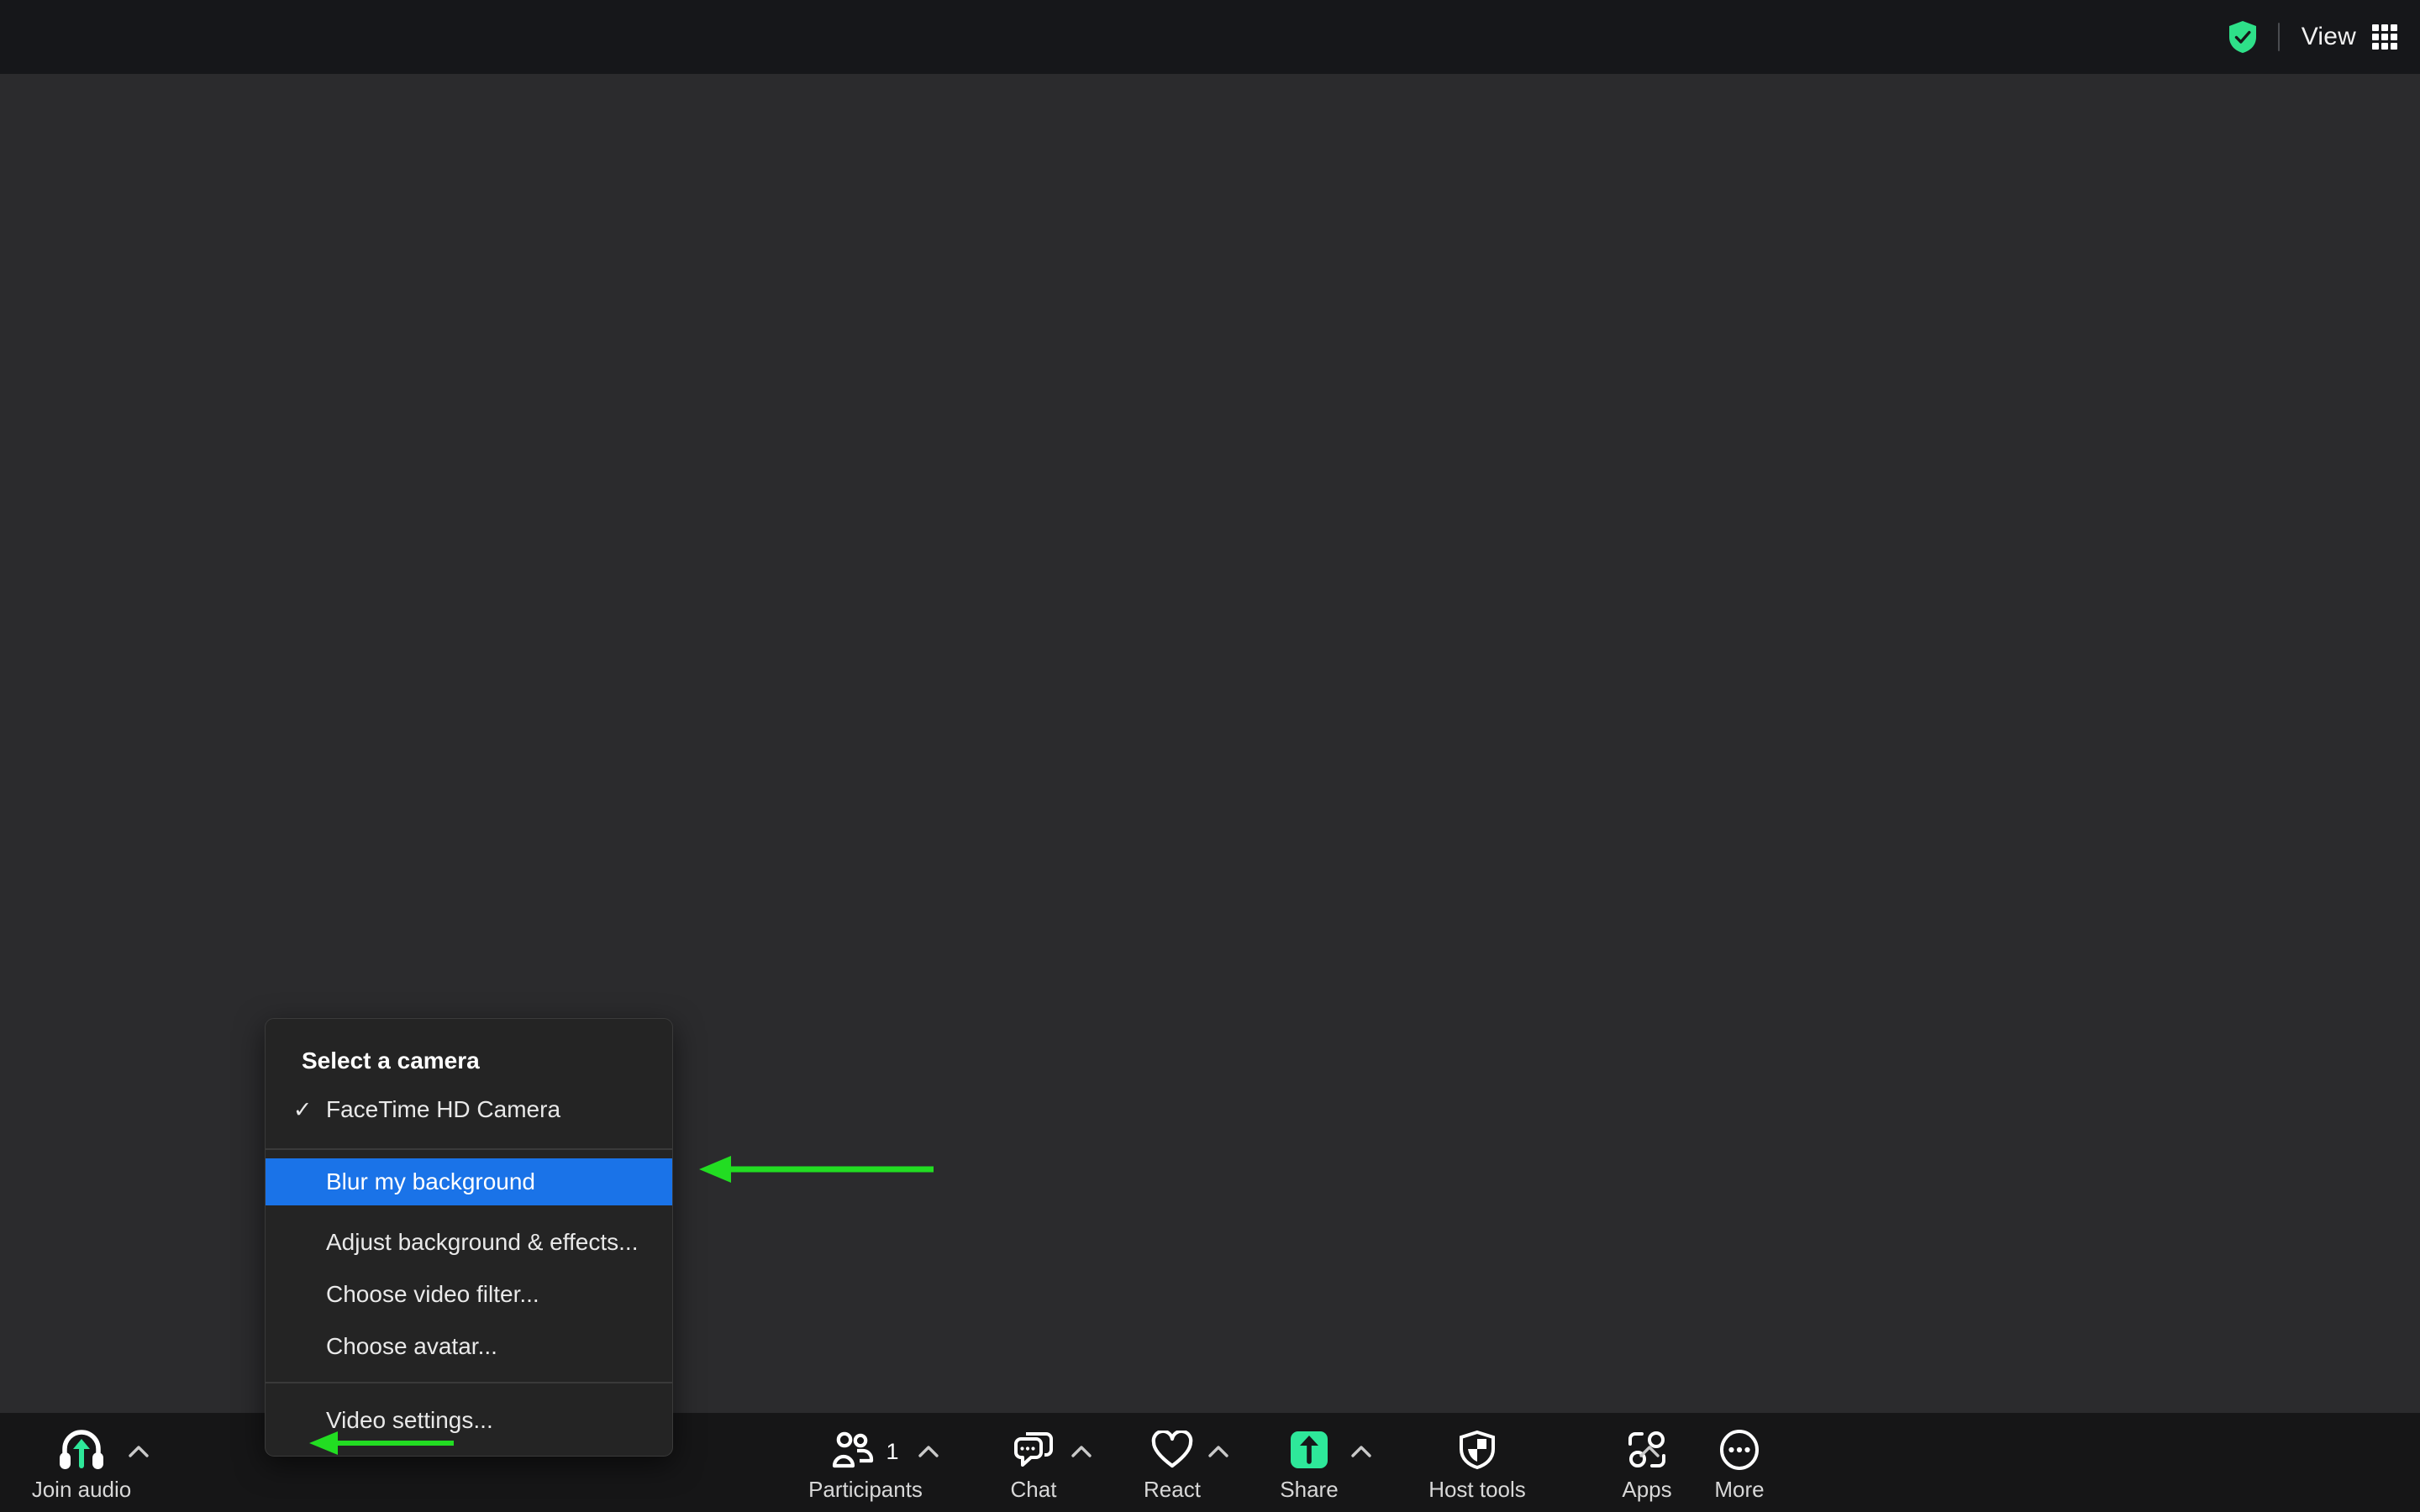 This screenshot has height=1512, width=2420. I want to click on react-chevron-button, so click(1218, 1462).